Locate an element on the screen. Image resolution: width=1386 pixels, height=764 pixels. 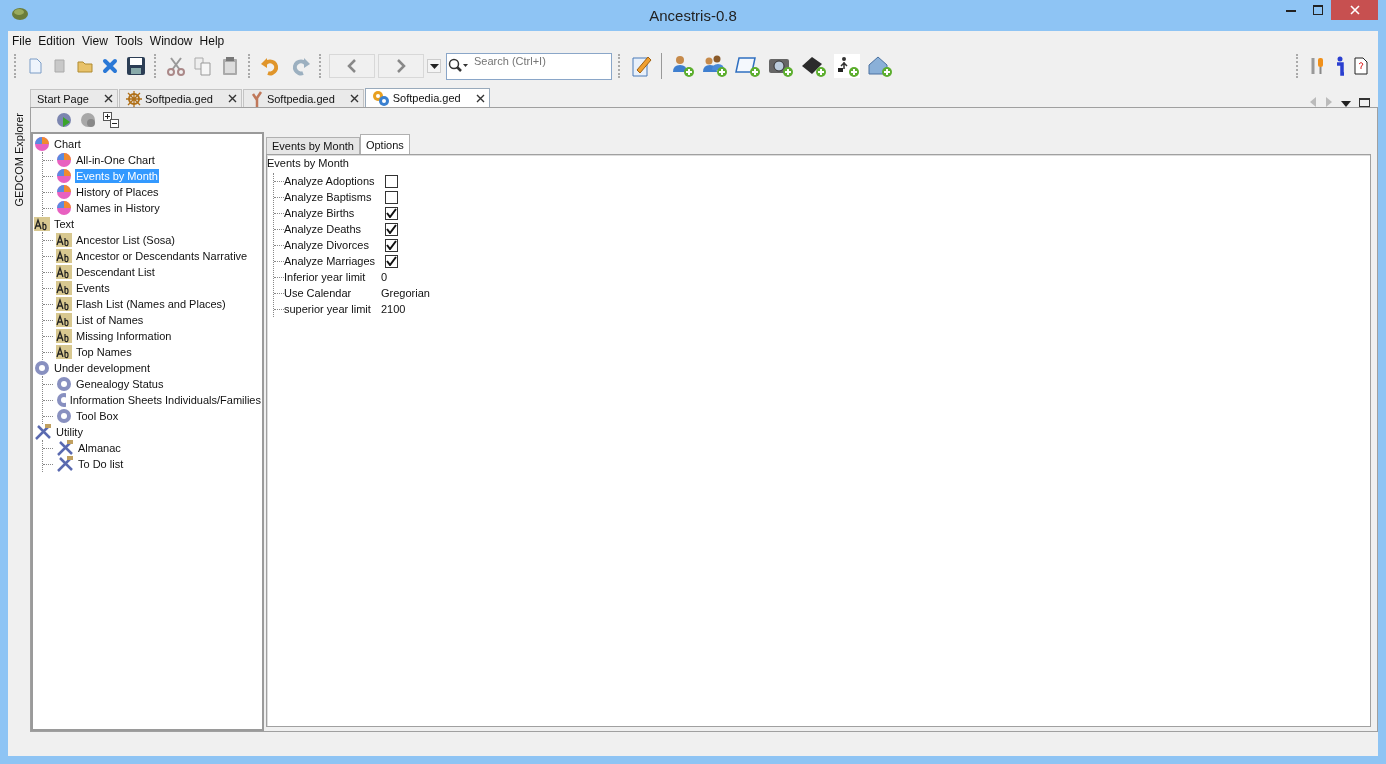
side-panel-tab: GEDCOM Explorer is located at coordinates (19, 160).